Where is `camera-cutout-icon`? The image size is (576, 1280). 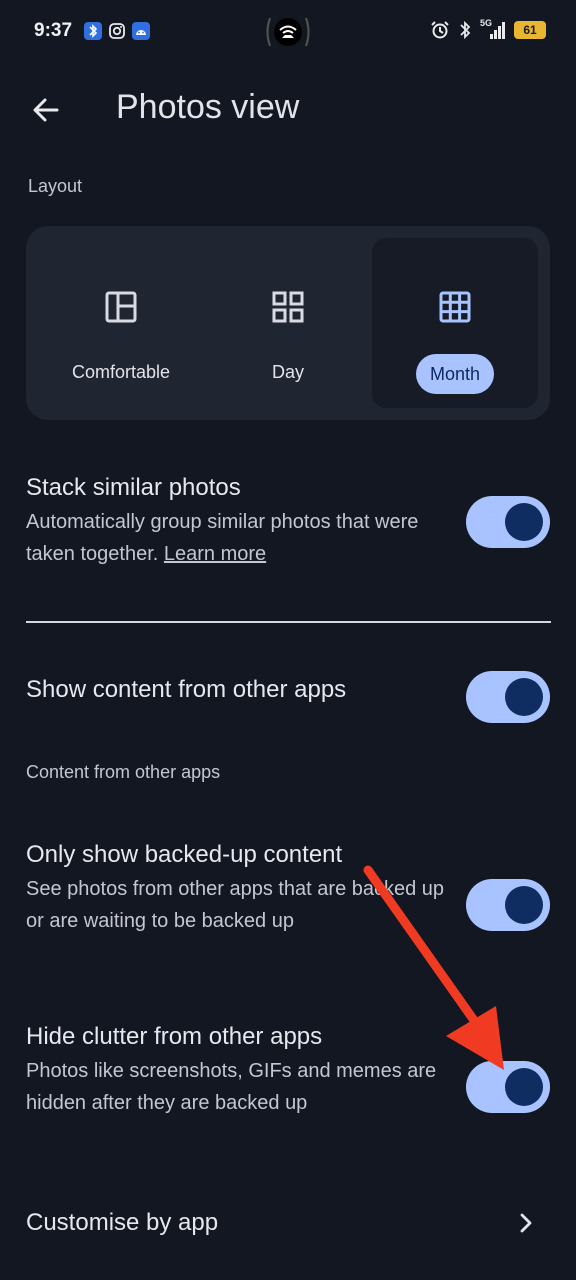 camera-cutout-icon is located at coordinates (288, 32).